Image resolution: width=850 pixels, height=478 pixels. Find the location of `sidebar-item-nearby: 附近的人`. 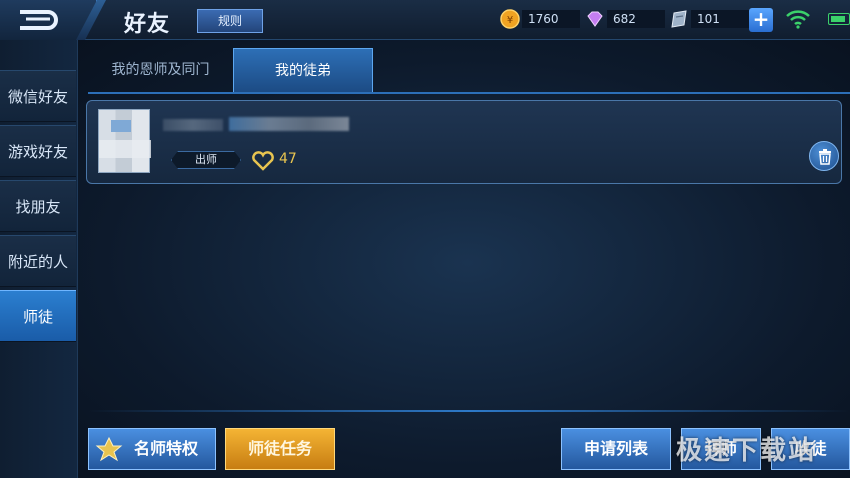

sidebar-item-nearby: 附近的人 is located at coordinates (38, 261).